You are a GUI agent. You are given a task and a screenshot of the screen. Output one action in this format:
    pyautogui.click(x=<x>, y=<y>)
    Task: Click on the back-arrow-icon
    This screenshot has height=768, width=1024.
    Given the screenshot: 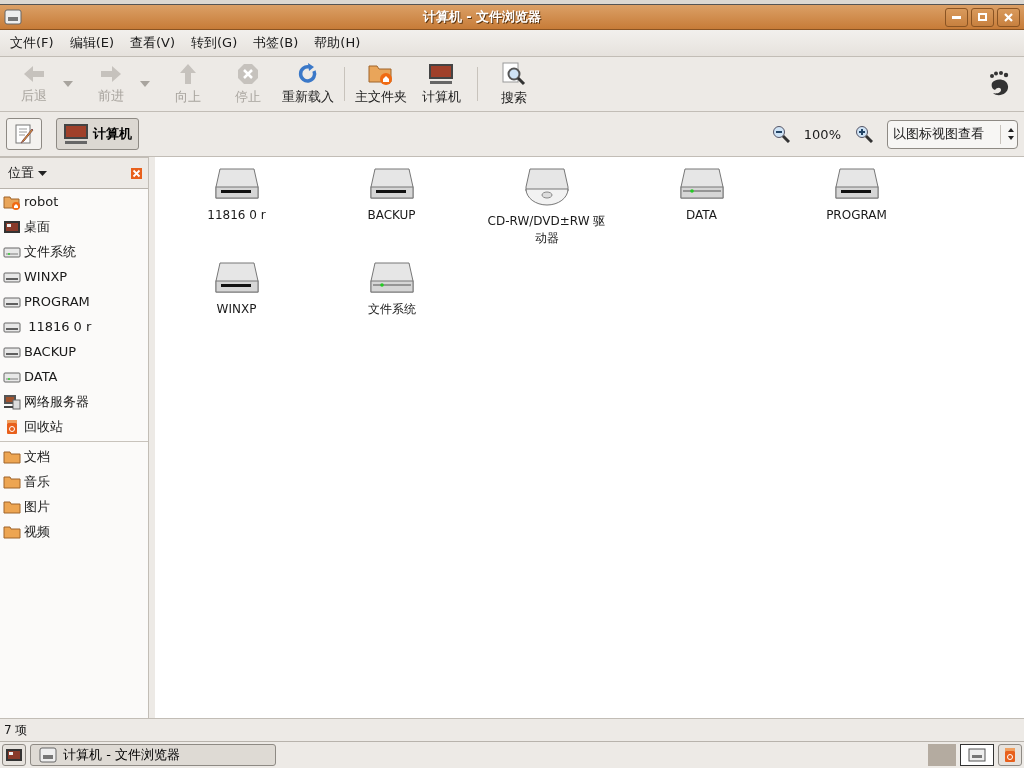 What is the action you would take?
    pyautogui.click(x=34, y=73)
    